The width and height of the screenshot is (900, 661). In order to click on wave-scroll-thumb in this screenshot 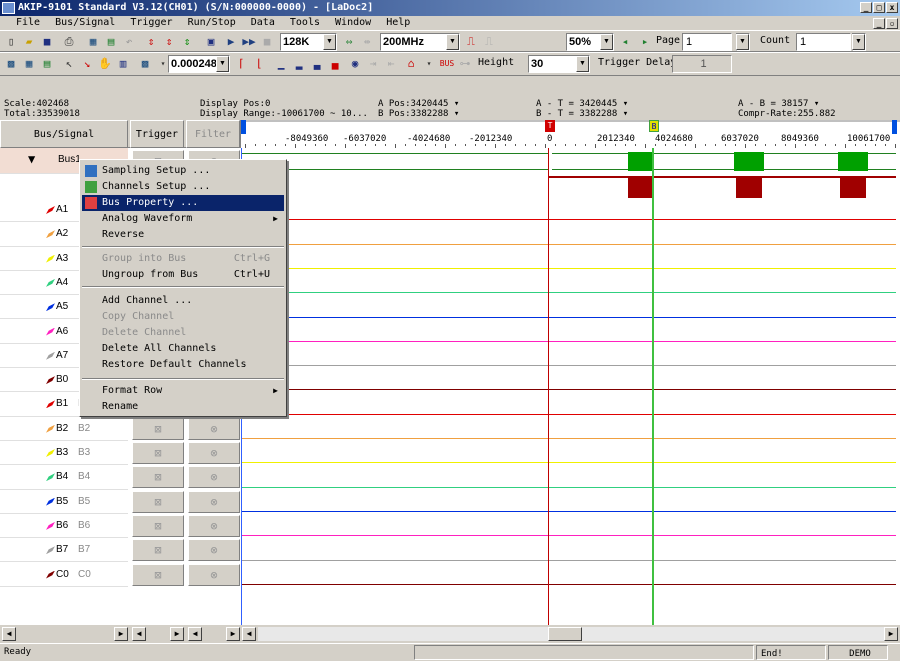, I will do `click(565, 634)`.